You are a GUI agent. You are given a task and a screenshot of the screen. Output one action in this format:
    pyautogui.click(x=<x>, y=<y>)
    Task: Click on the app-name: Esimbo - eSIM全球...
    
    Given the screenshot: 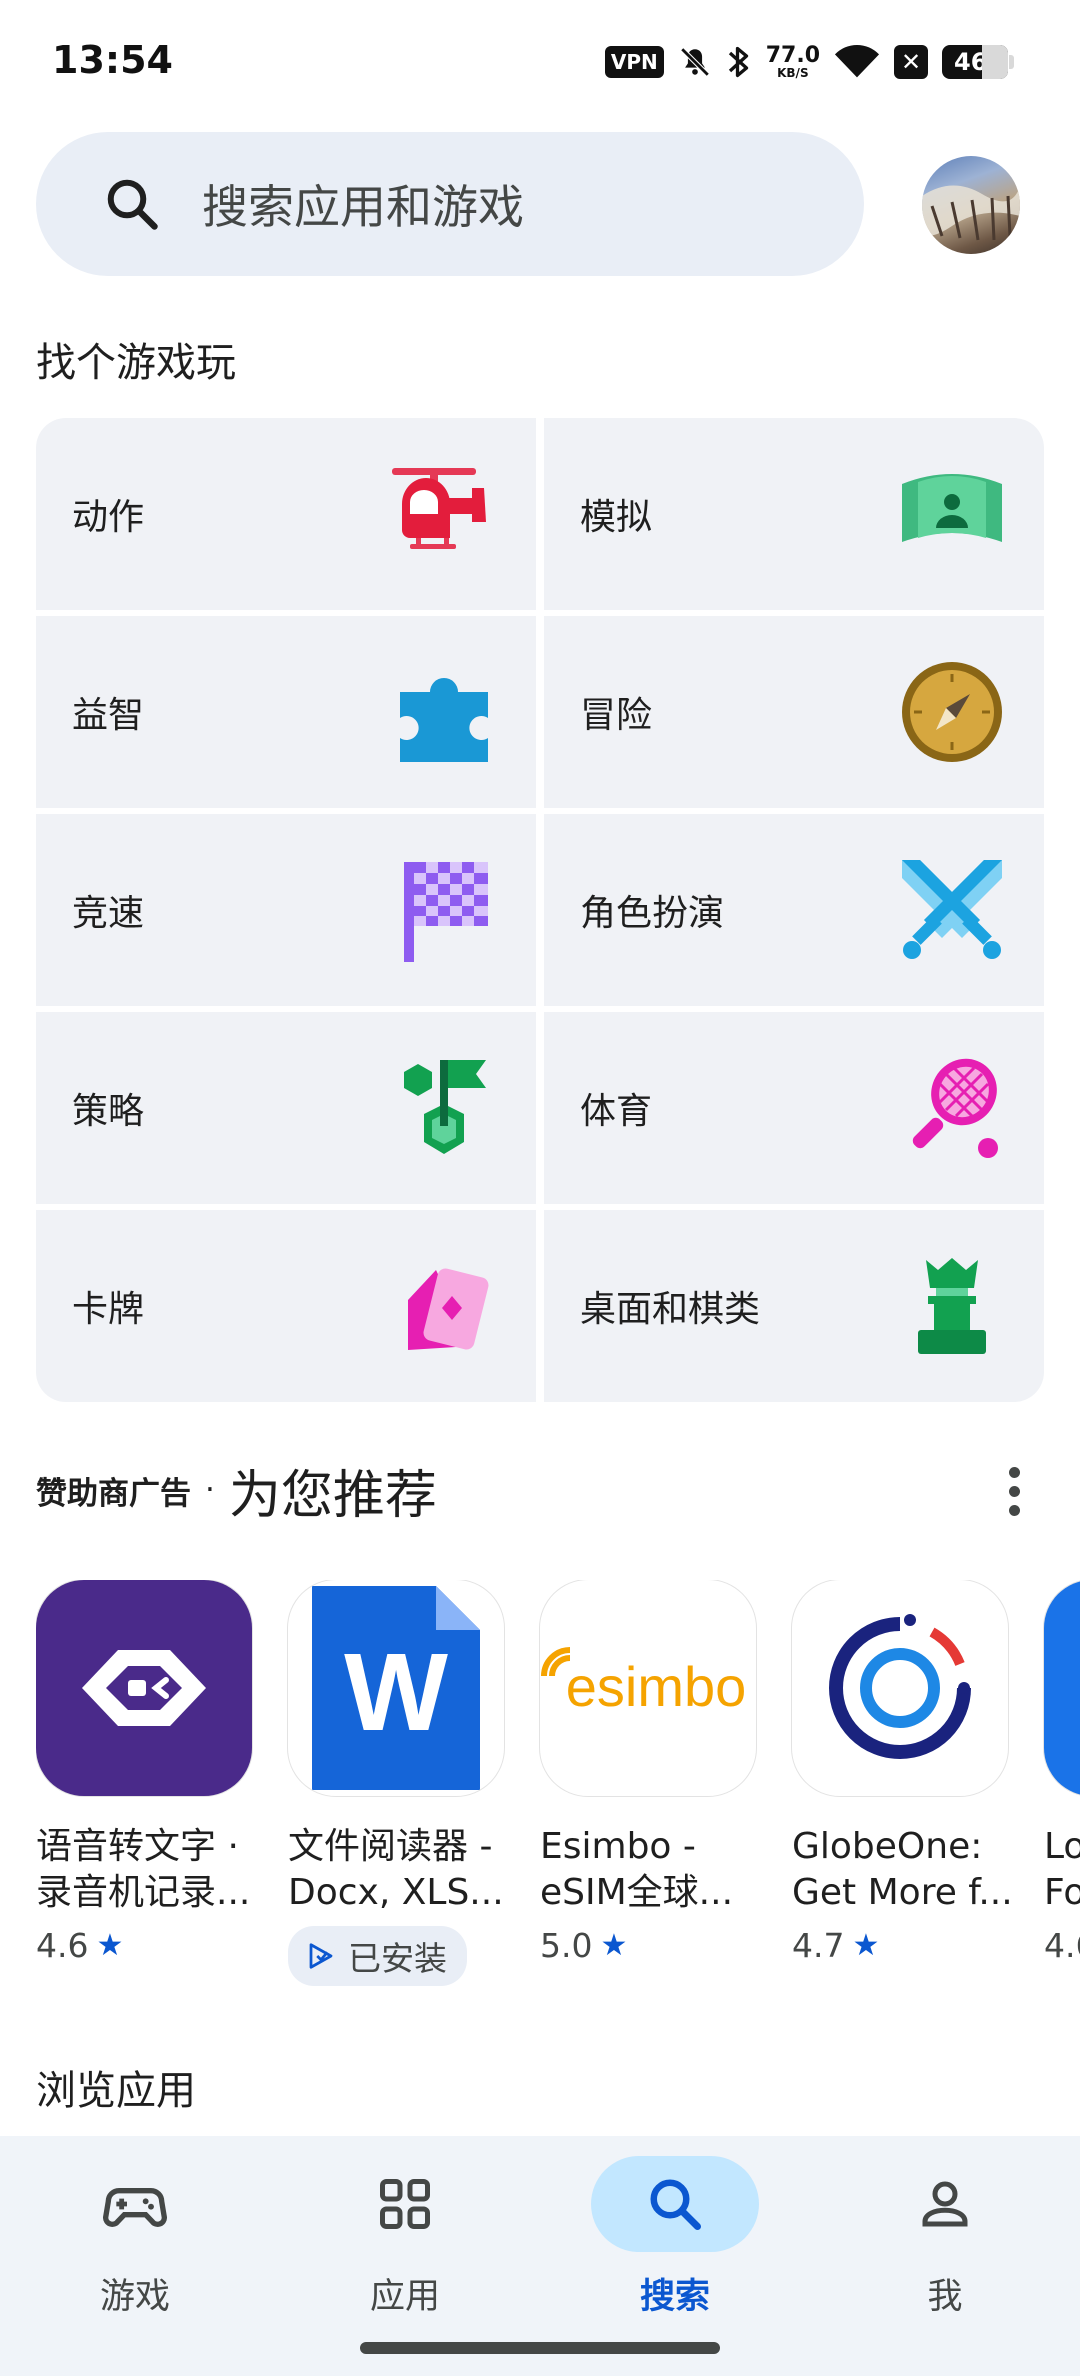 What is the action you would take?
    pyautogui.click(x=637, y=1869)
    